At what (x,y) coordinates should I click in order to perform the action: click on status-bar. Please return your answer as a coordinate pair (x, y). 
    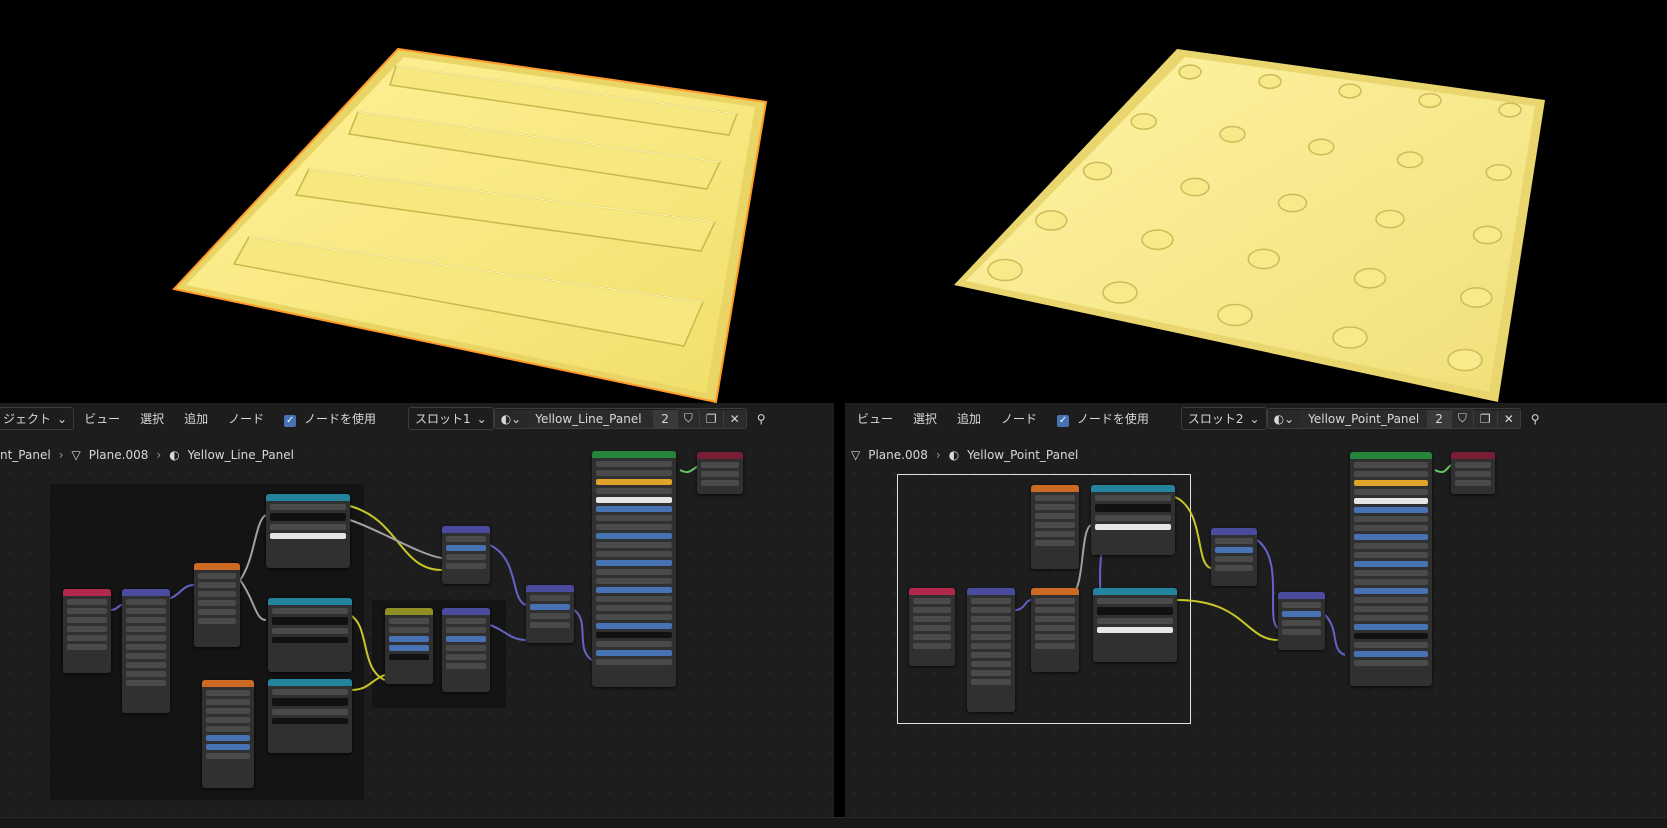
    Looking at the image, I should click on (833, 822).